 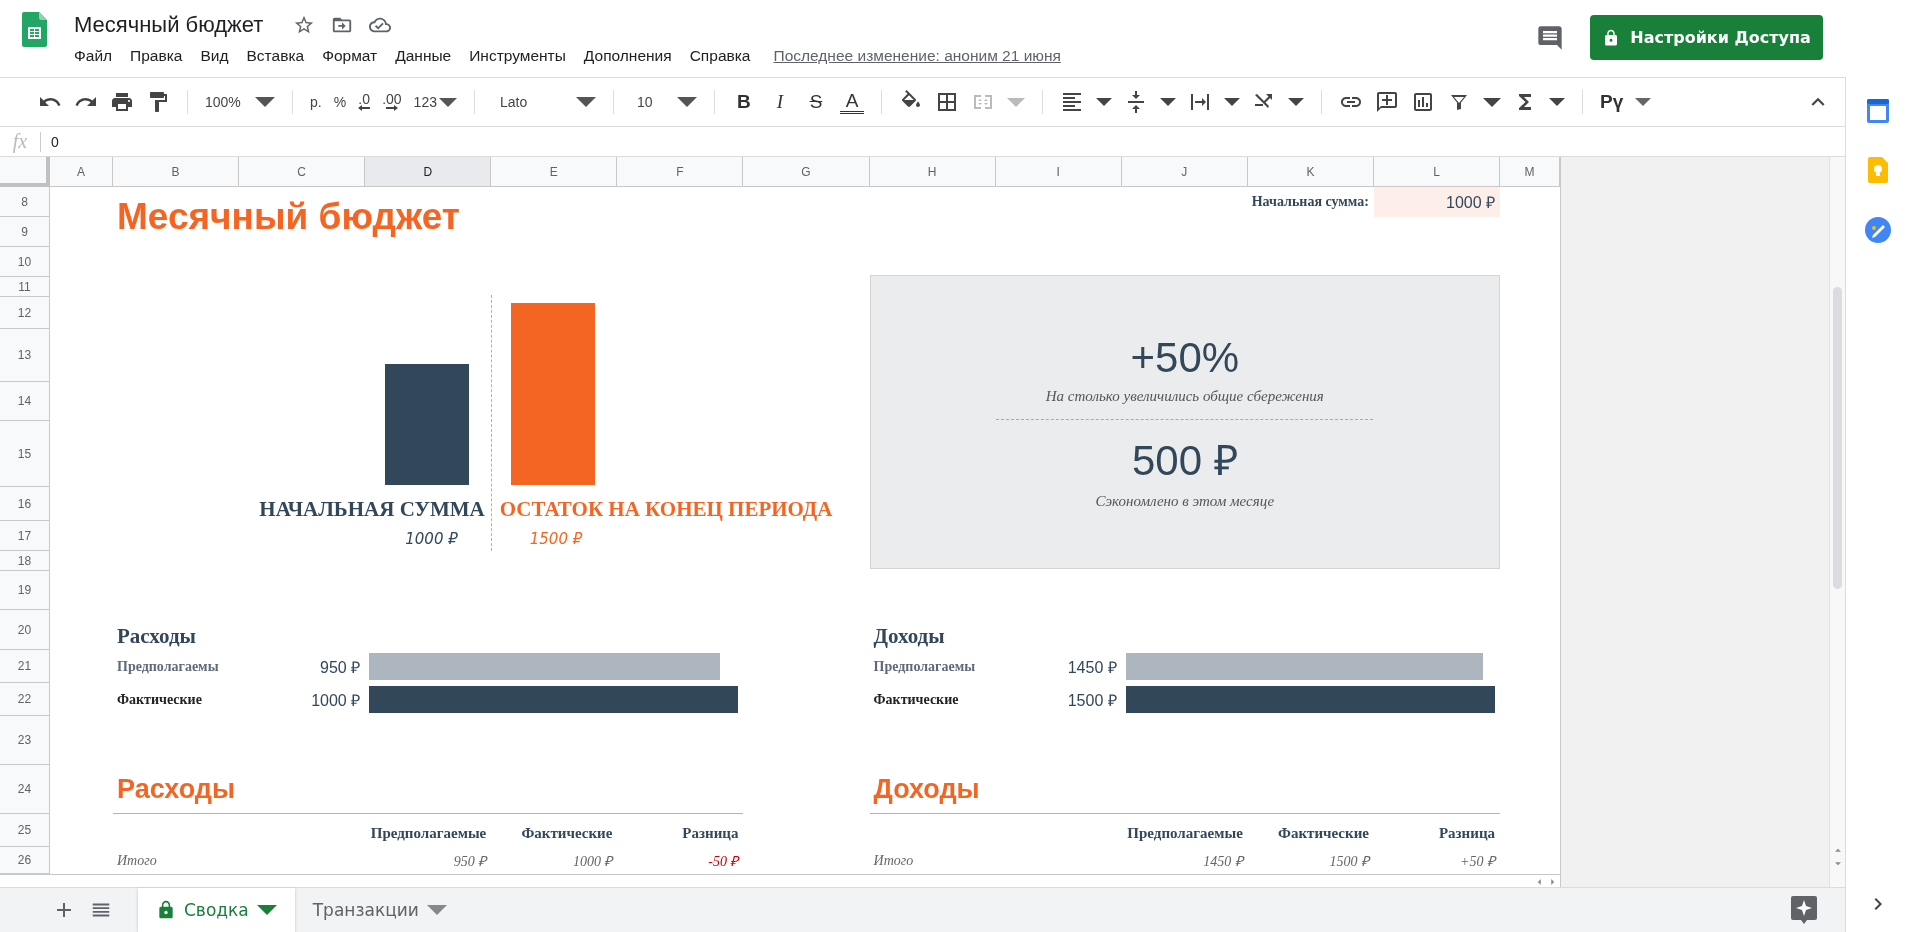 I want to click on table-cell-text: 1450 ₽, so click(x=1224, y=862).